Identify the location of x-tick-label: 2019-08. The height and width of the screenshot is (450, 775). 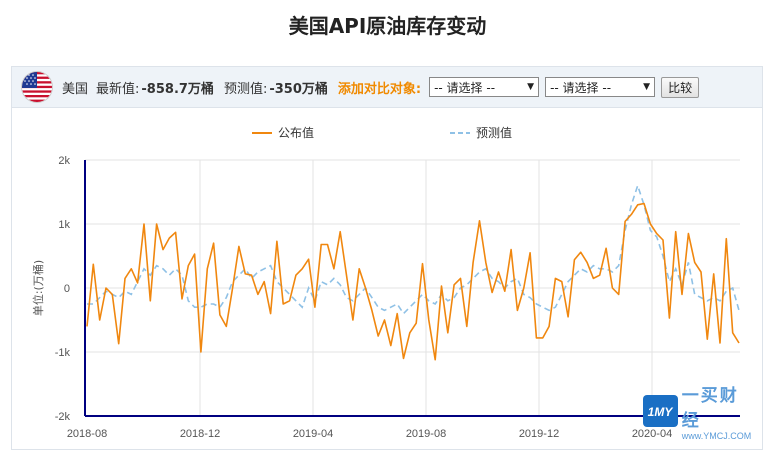
(426, 434).